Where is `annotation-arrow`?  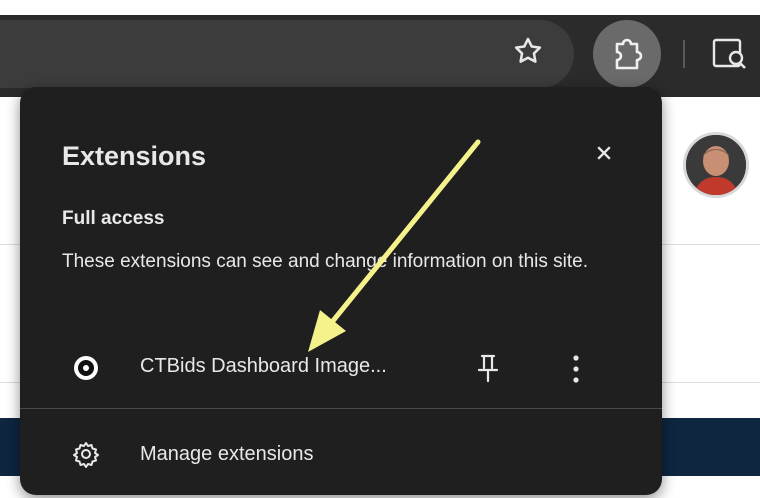
annotation-arrow is located at coordinates (394, 245).